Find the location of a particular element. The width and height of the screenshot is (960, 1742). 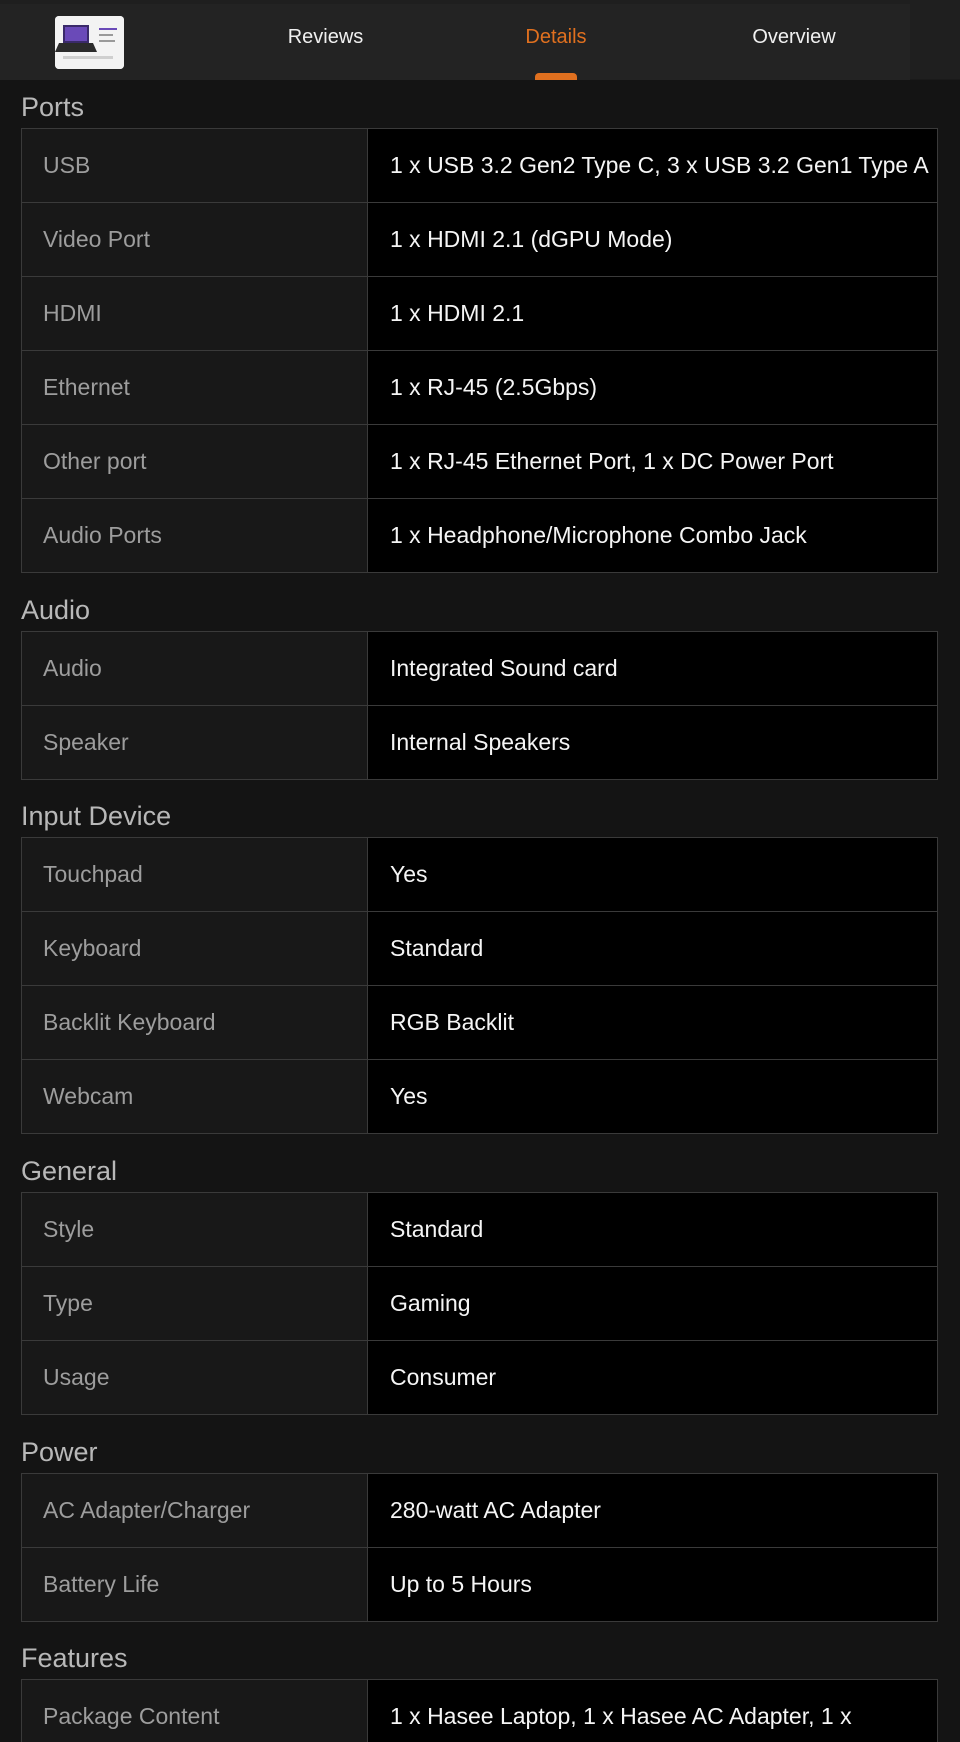

section-title-input-device: Input Device is located at coordinates (96, 816).